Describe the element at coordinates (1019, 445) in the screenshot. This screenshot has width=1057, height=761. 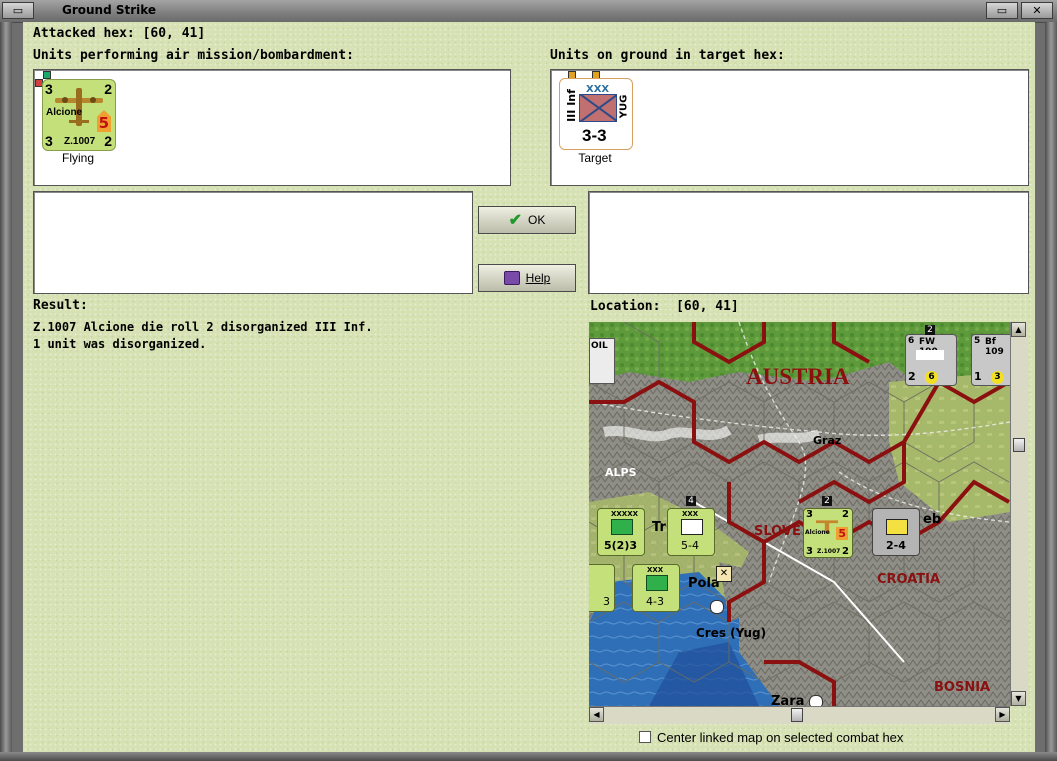
I see `vertical-scroll-thumb` at that location.